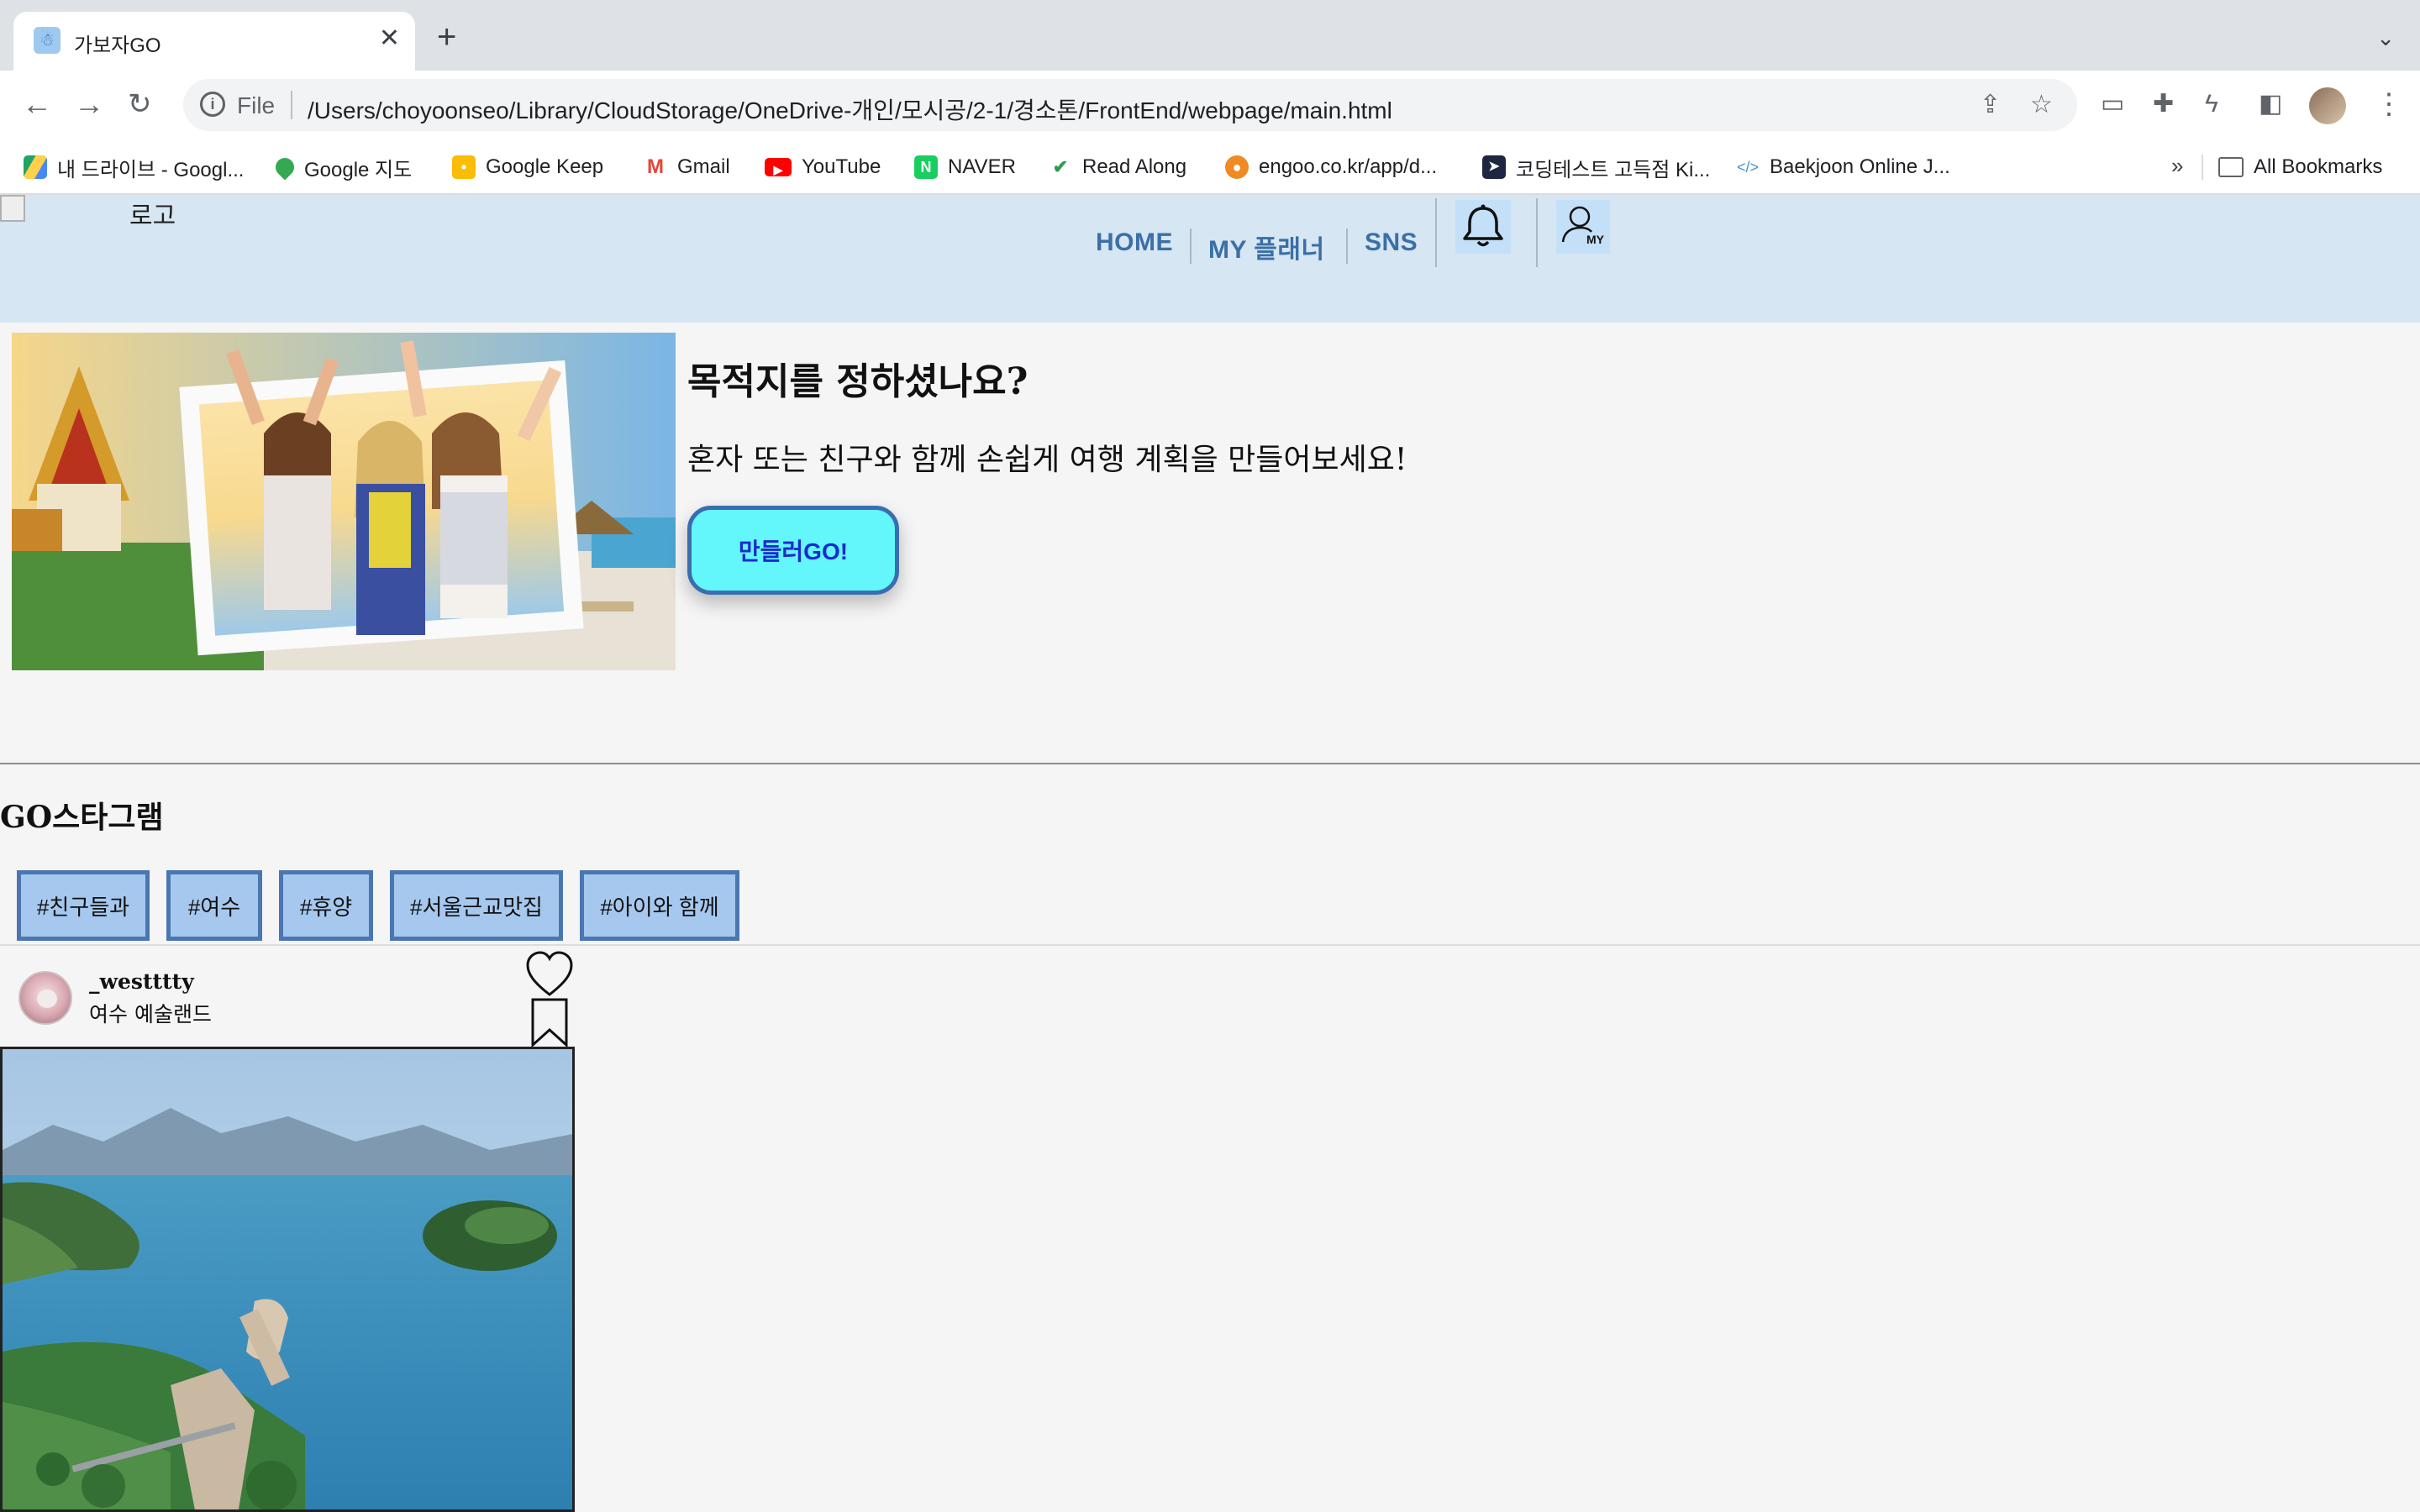  I want to click on cast-icon: ▭, so click(2112, 104).